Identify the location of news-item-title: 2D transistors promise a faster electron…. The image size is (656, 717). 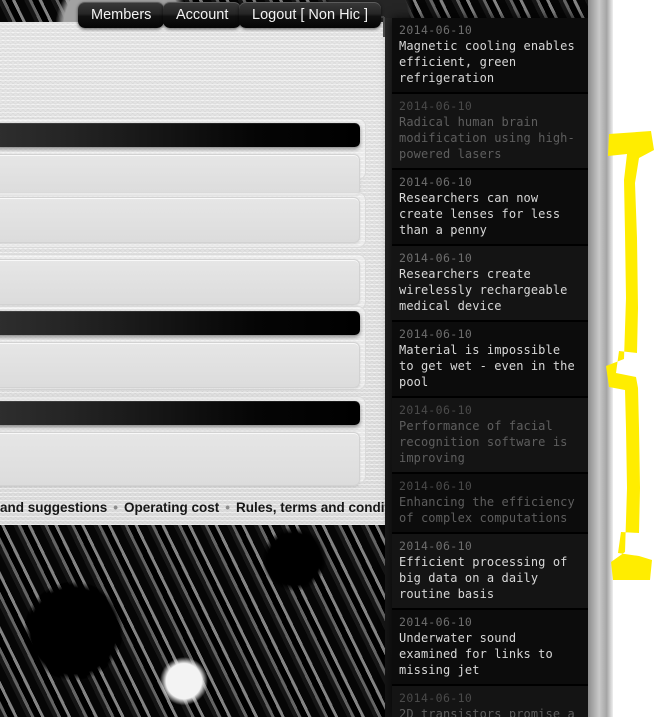
(490, 711).